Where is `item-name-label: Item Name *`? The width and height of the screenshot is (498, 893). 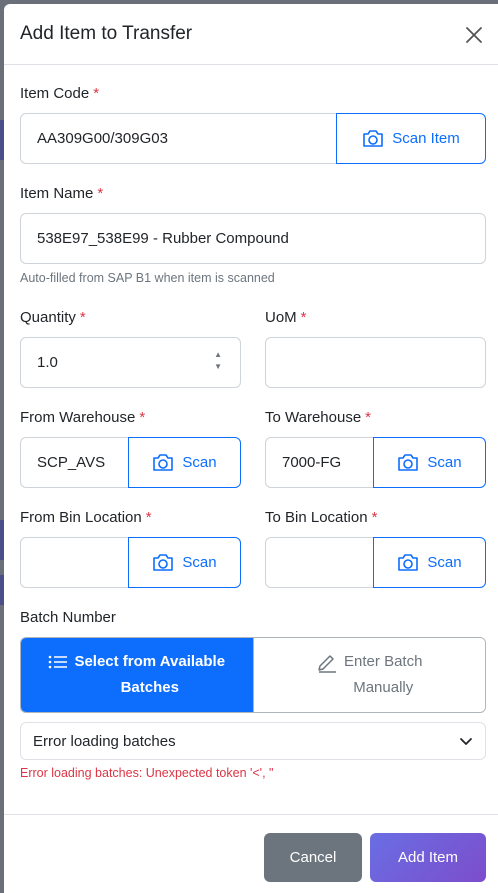 item-name-label: Item Name * is located at coordinates (61, 193).